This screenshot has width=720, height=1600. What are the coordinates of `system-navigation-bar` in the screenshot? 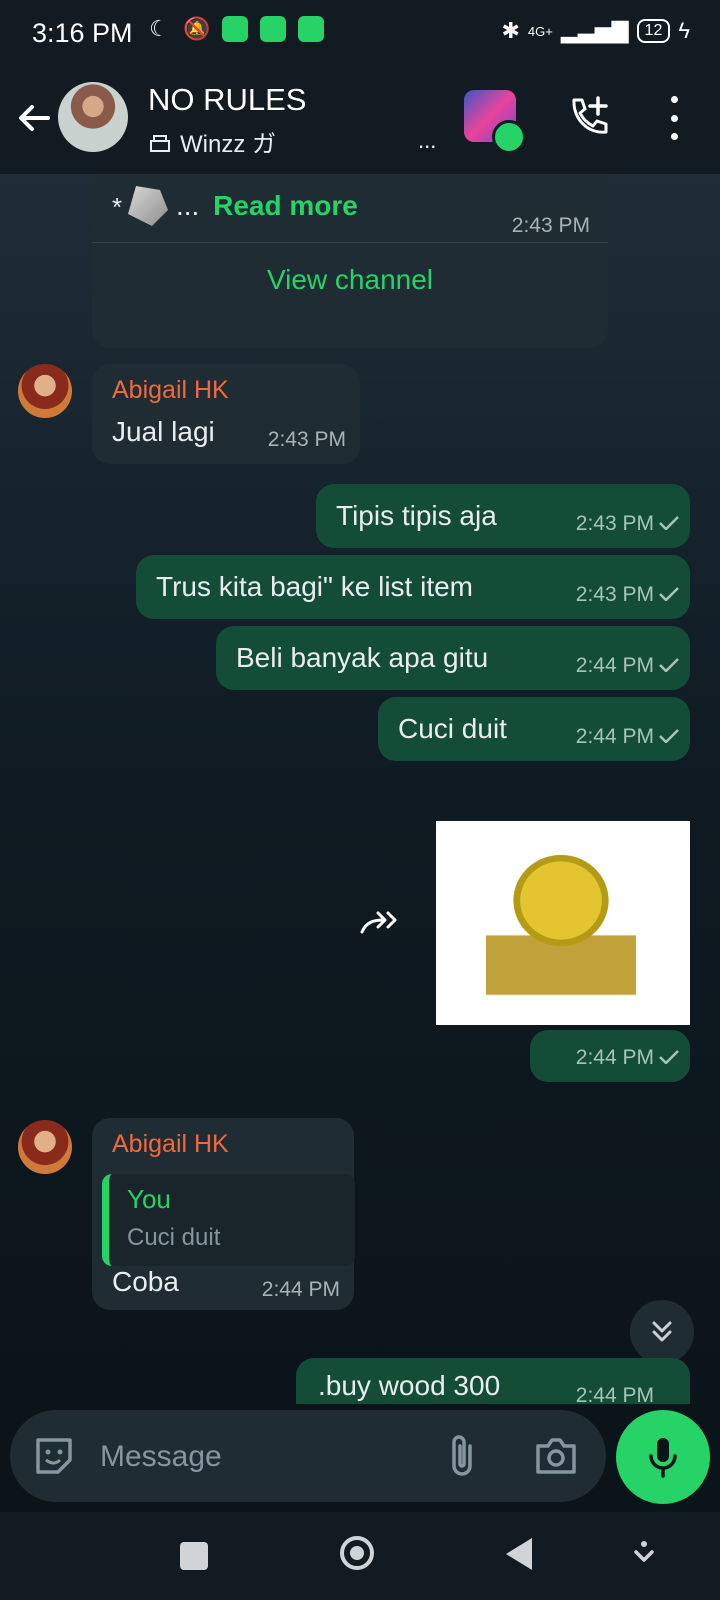 It's located at (360, 1556).